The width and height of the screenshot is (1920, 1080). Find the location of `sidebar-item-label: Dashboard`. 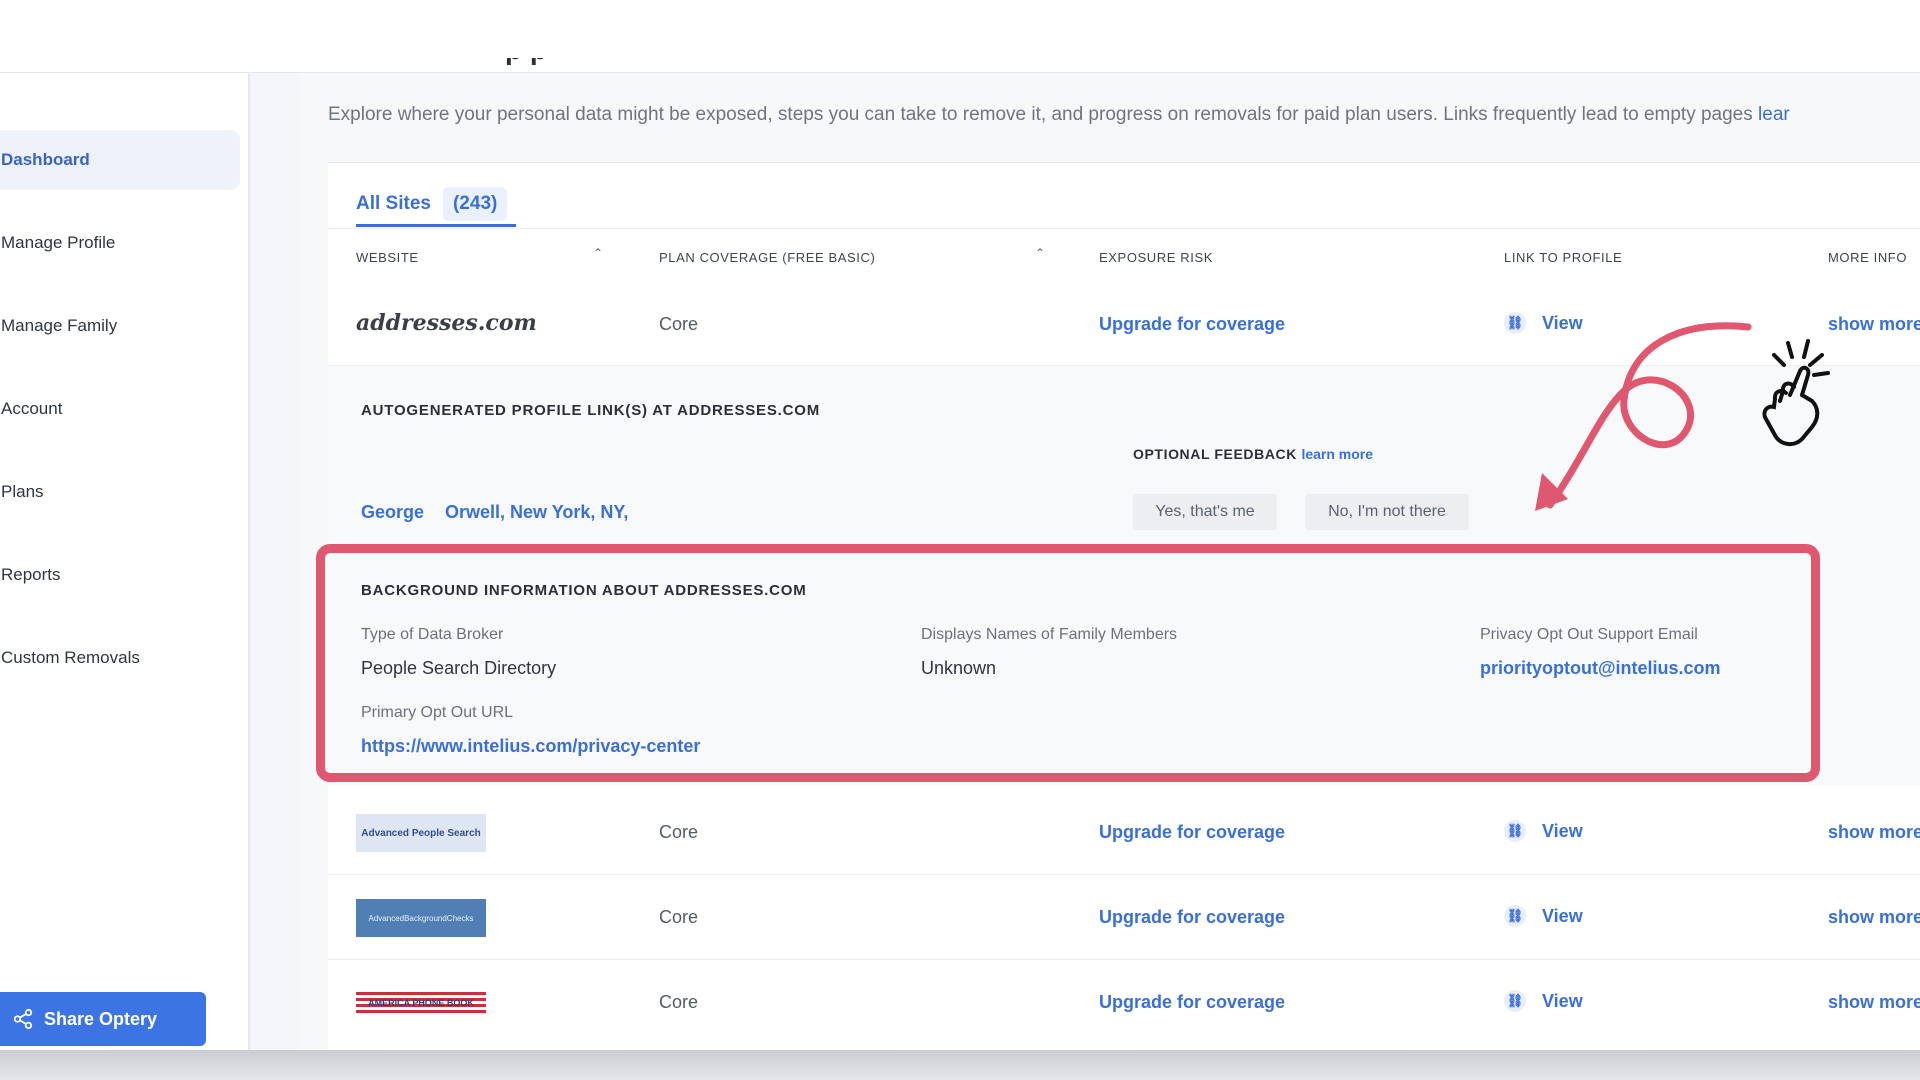

sidebar-item-label: Dashboard is located at coordinates (45, 159).